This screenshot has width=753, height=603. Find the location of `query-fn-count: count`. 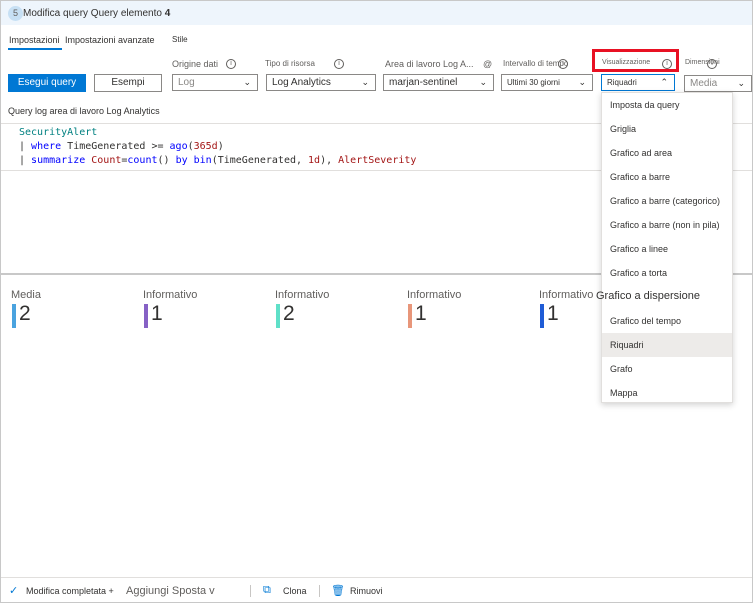

query-fn-count: count is located at coordinates (142, 160).